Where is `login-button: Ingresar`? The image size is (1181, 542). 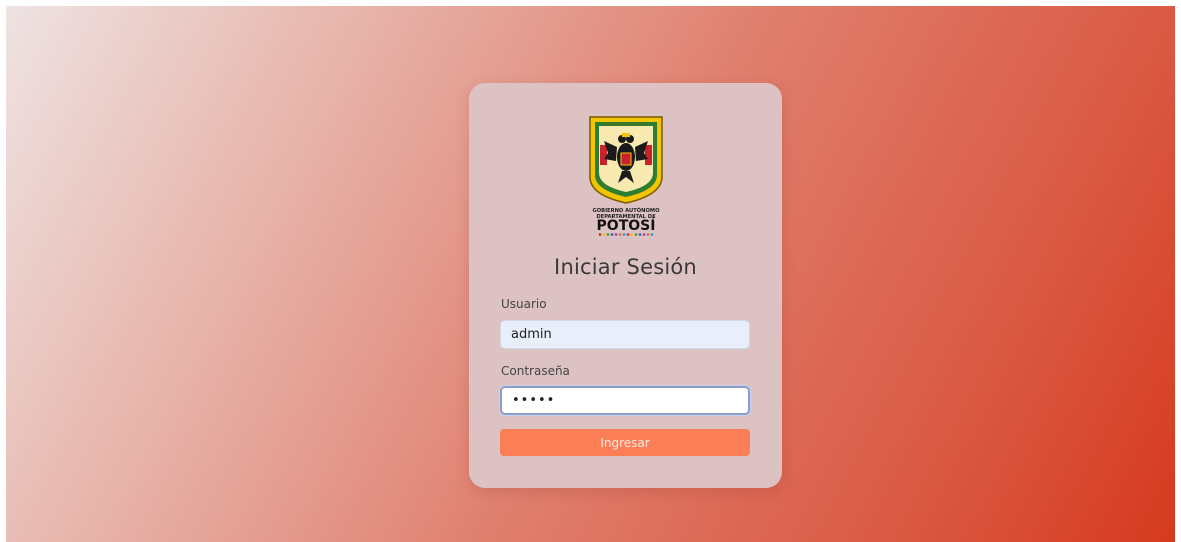
login-button: Ingresar is located at coordinates (625, 442).